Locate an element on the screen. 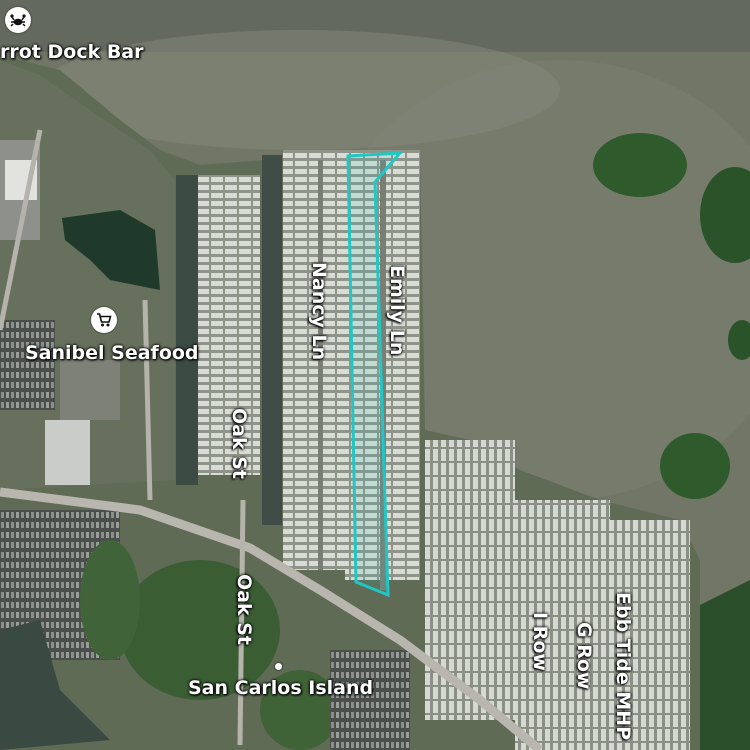  shopping-cart-icon is located at coordinates (104, 320).